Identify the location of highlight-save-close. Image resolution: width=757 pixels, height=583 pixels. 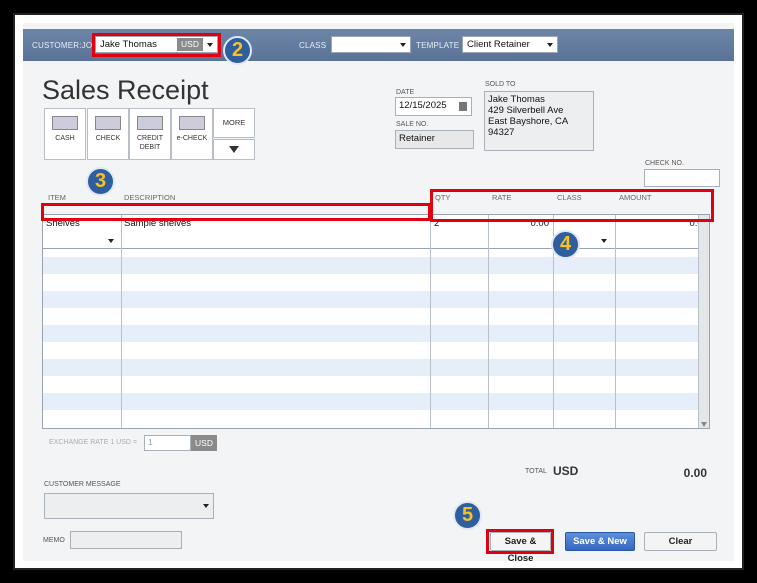
(520, 541).